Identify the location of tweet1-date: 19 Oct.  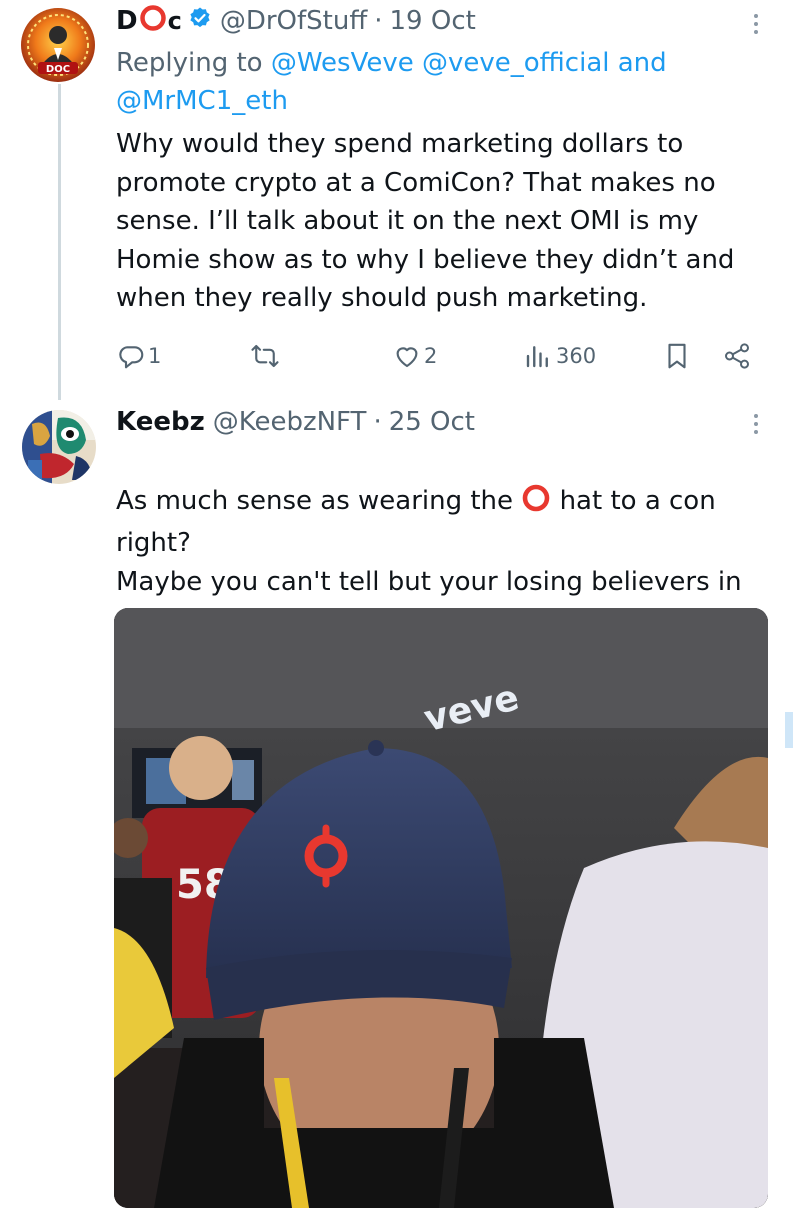
(433, 21).